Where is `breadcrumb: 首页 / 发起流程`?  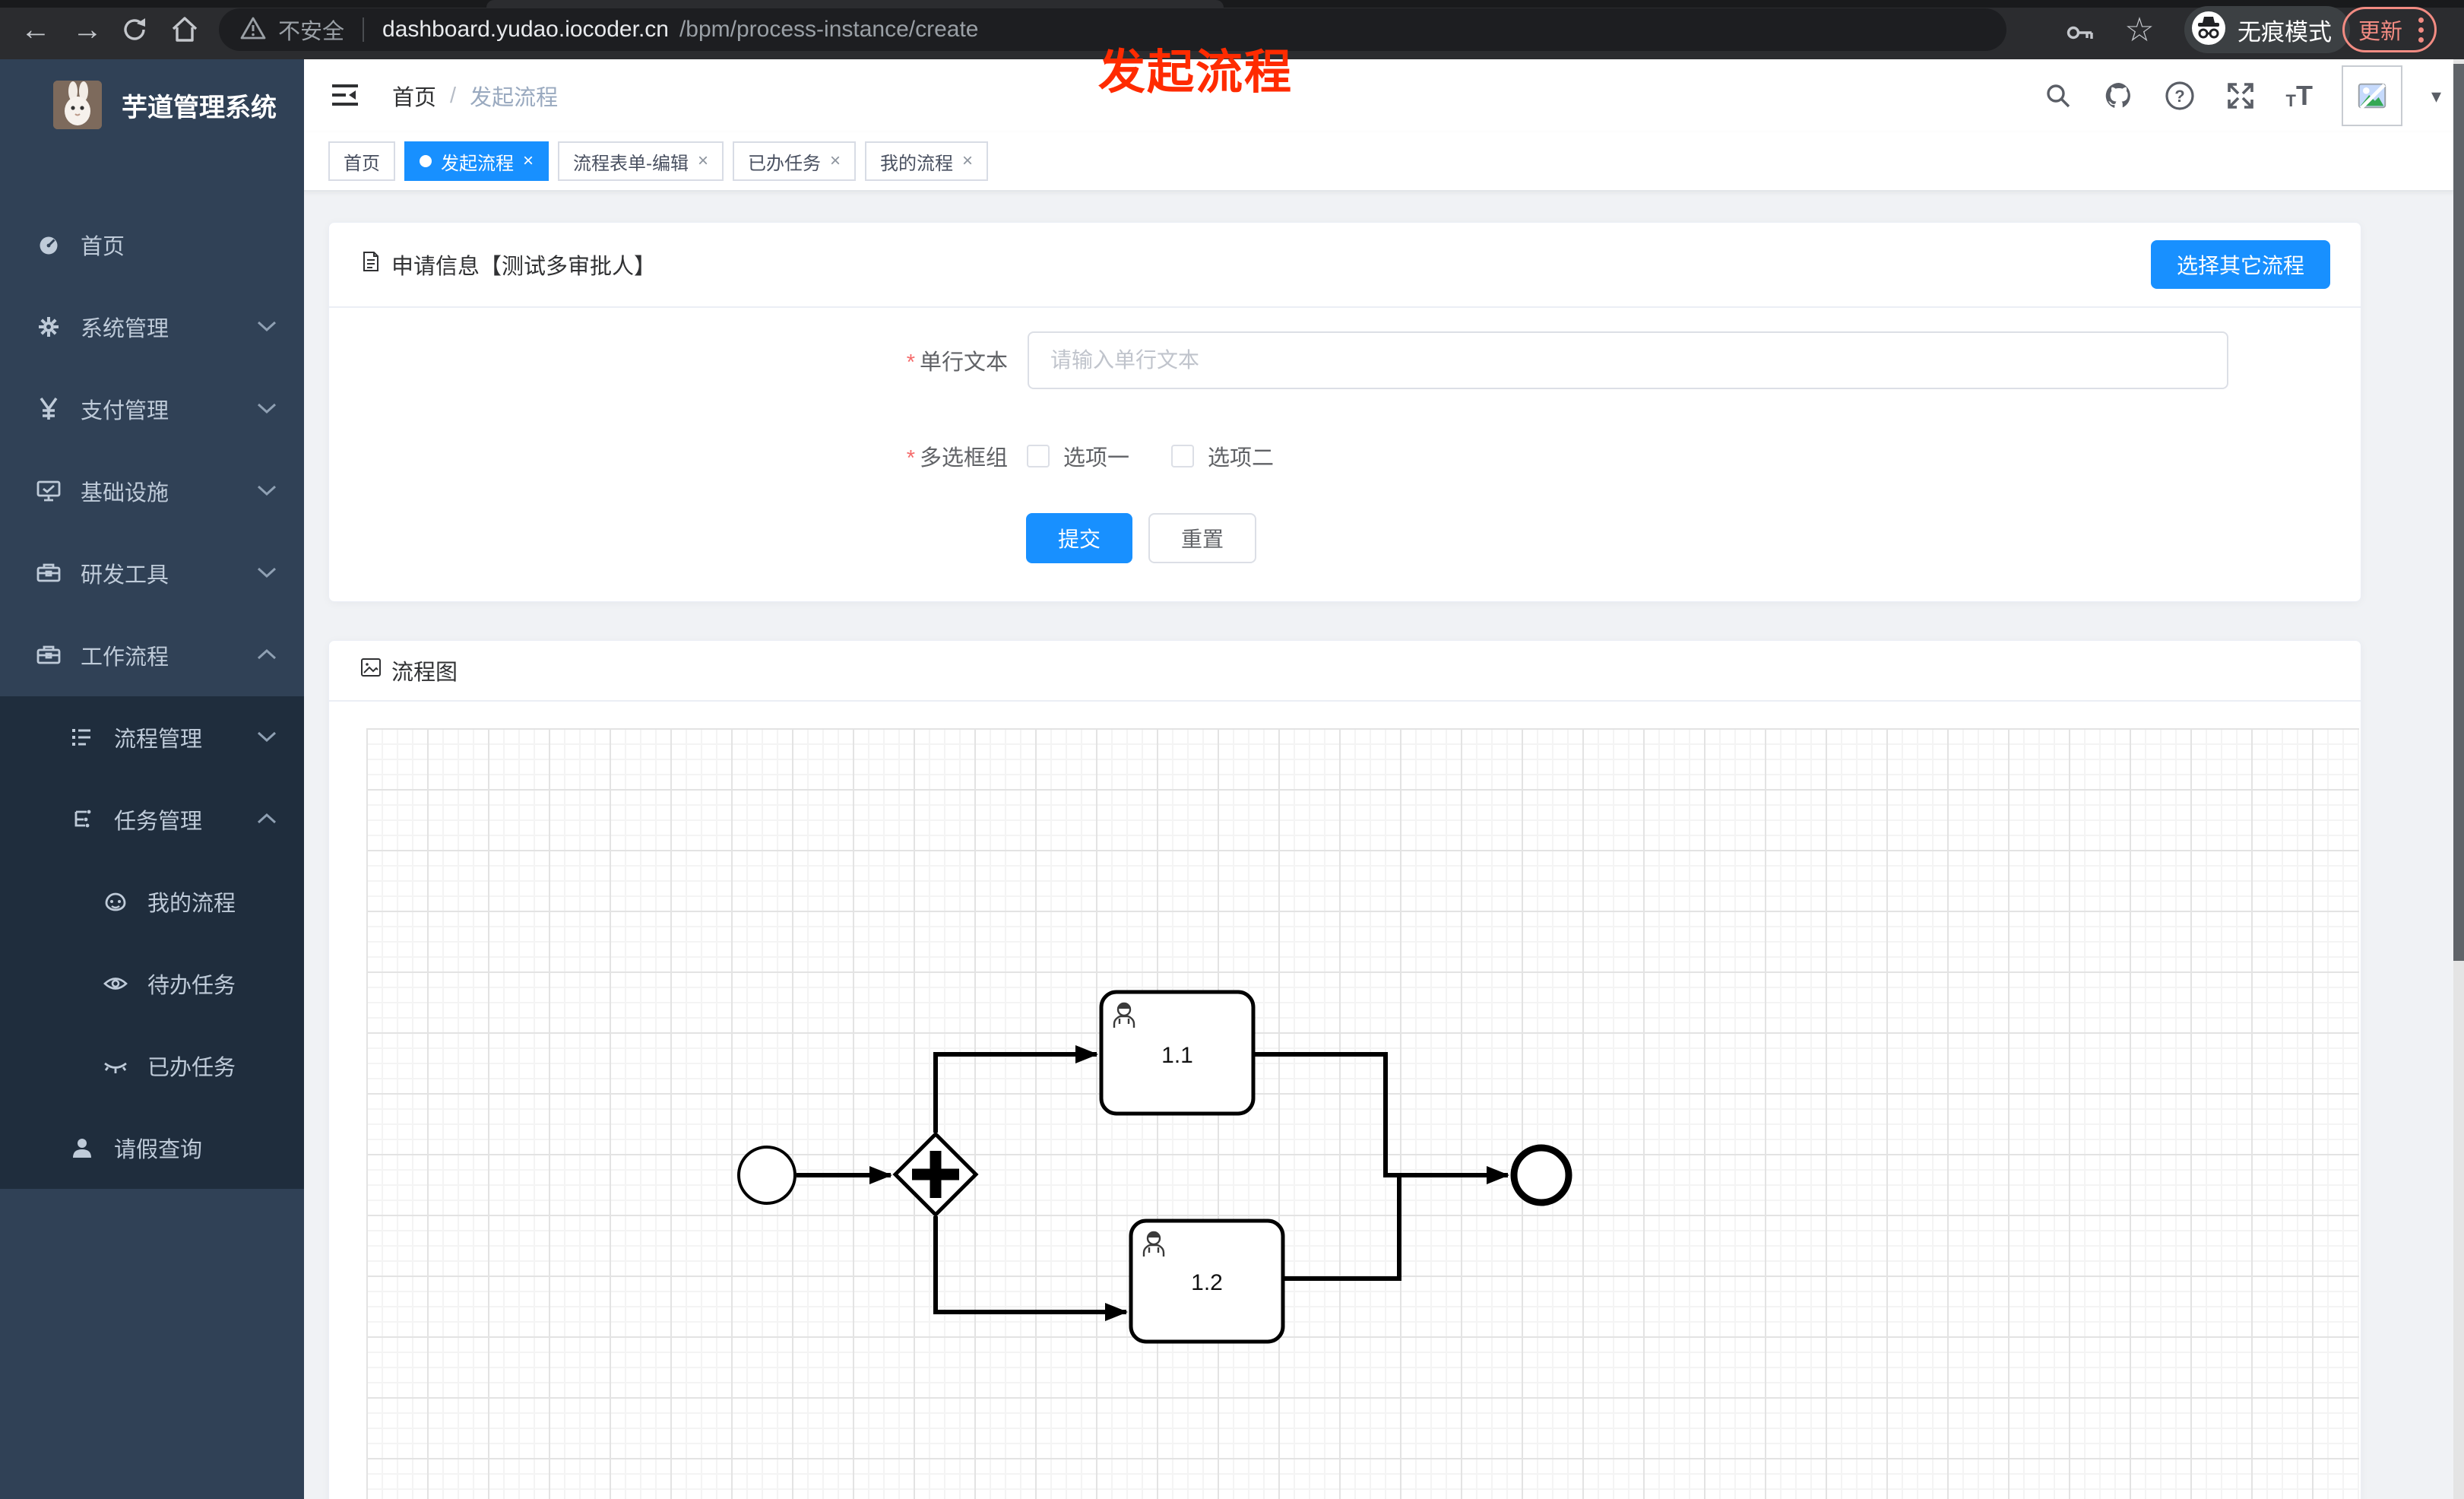
breadcrumb: 首页 / 发起流程 is located at coordinates (475, 96).